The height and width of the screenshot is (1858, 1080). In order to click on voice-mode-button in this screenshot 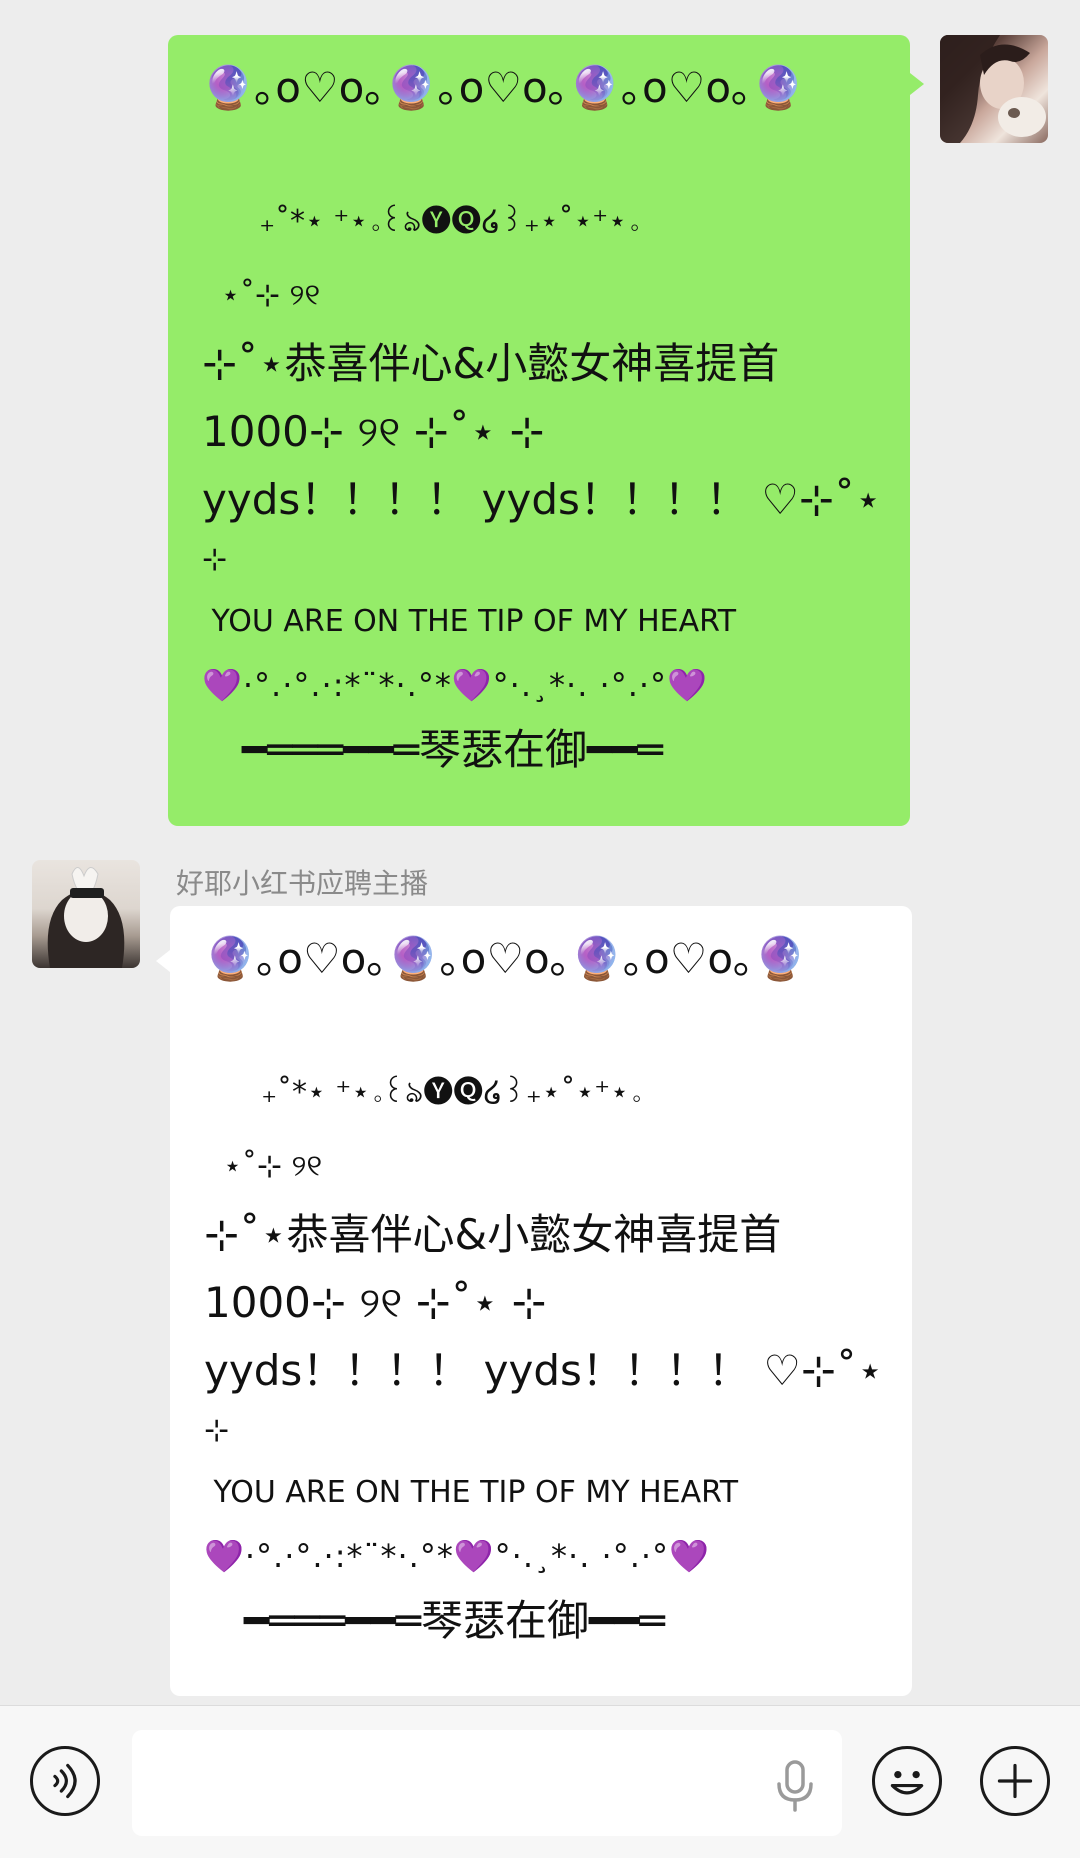, I will do `click(65, 1781)`.